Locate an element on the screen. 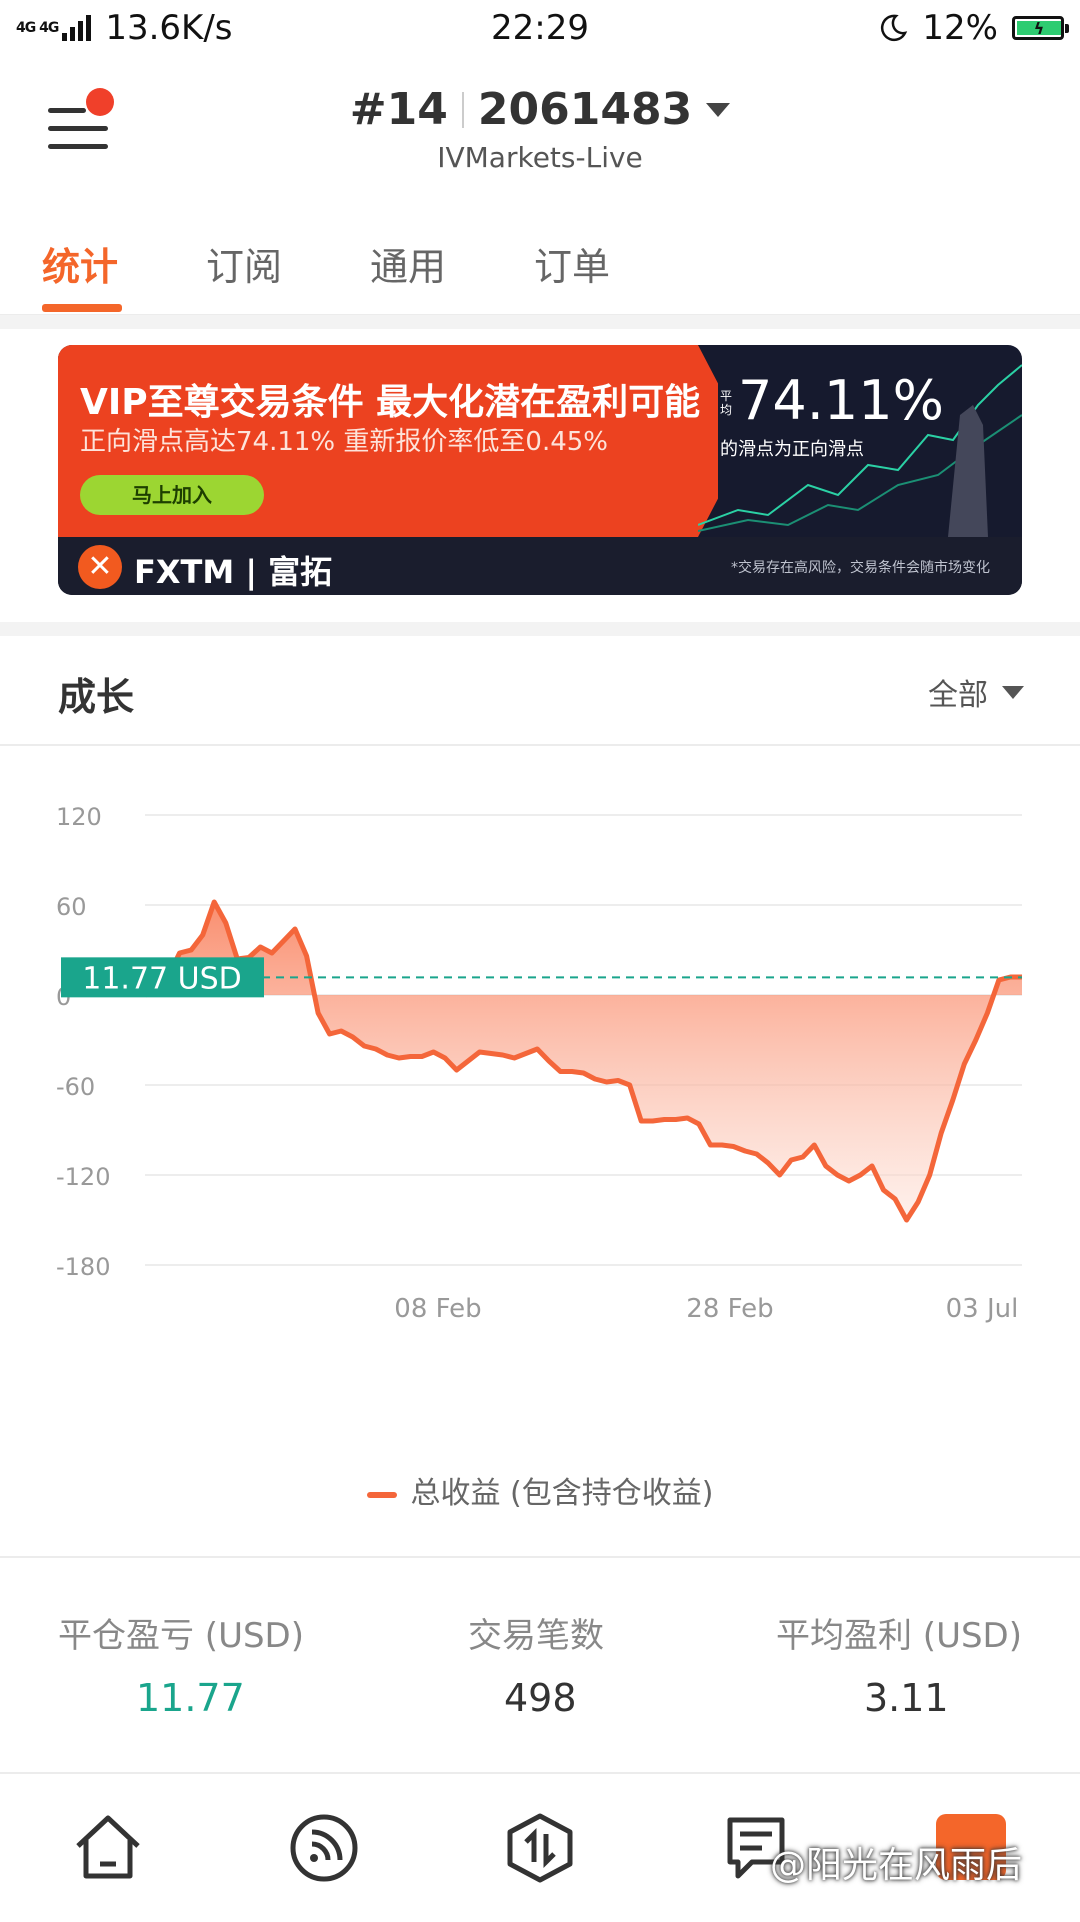 This screenshot has width=1080, height=1922. account-index: #14 is located at coordinates (398, 109).